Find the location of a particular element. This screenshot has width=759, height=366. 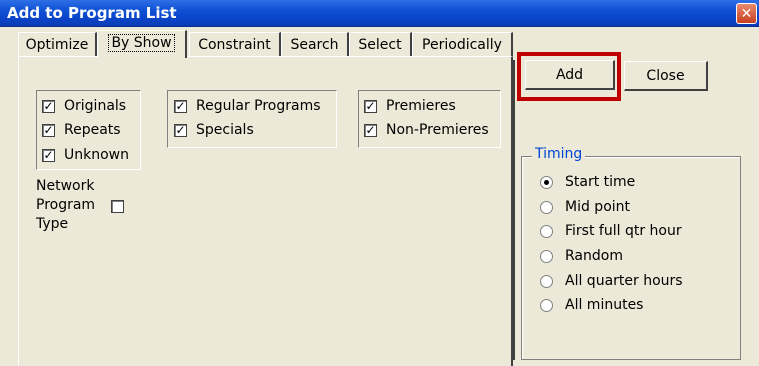

premieres-checkbox-row: ✓ Premieres is located at coordinates (410, 106).